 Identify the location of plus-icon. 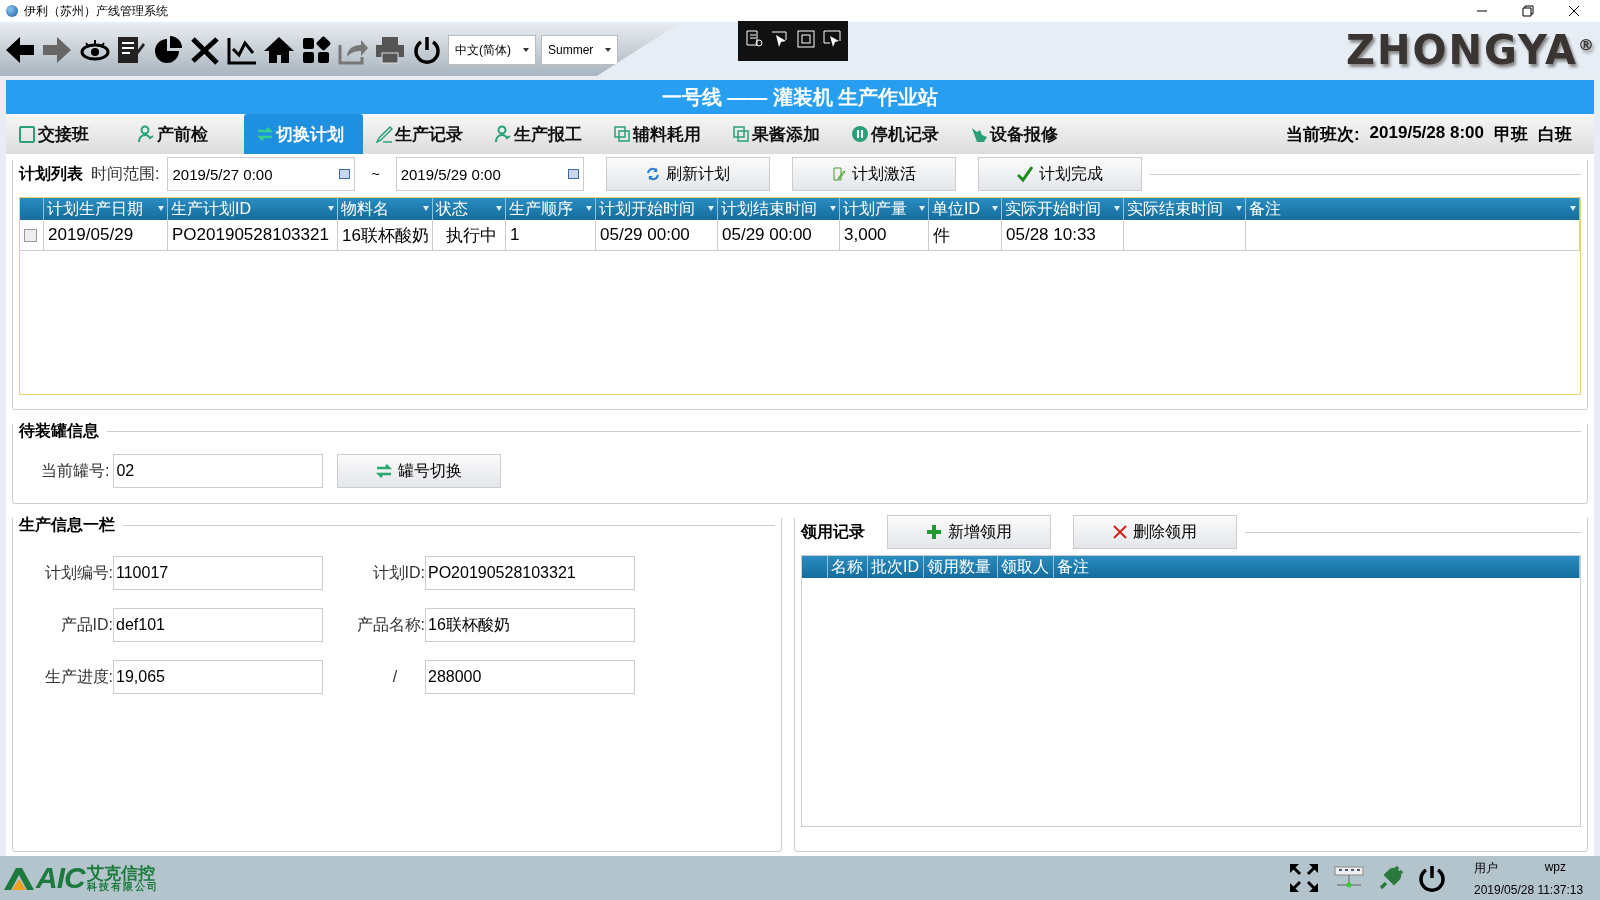
(934, 532).